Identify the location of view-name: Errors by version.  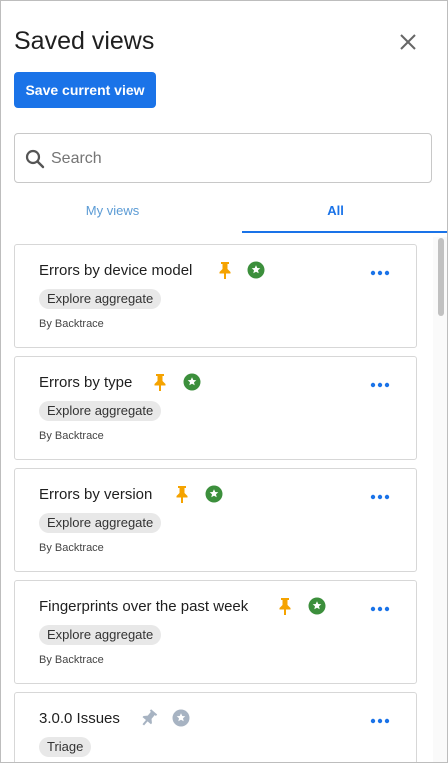
(96, 494).